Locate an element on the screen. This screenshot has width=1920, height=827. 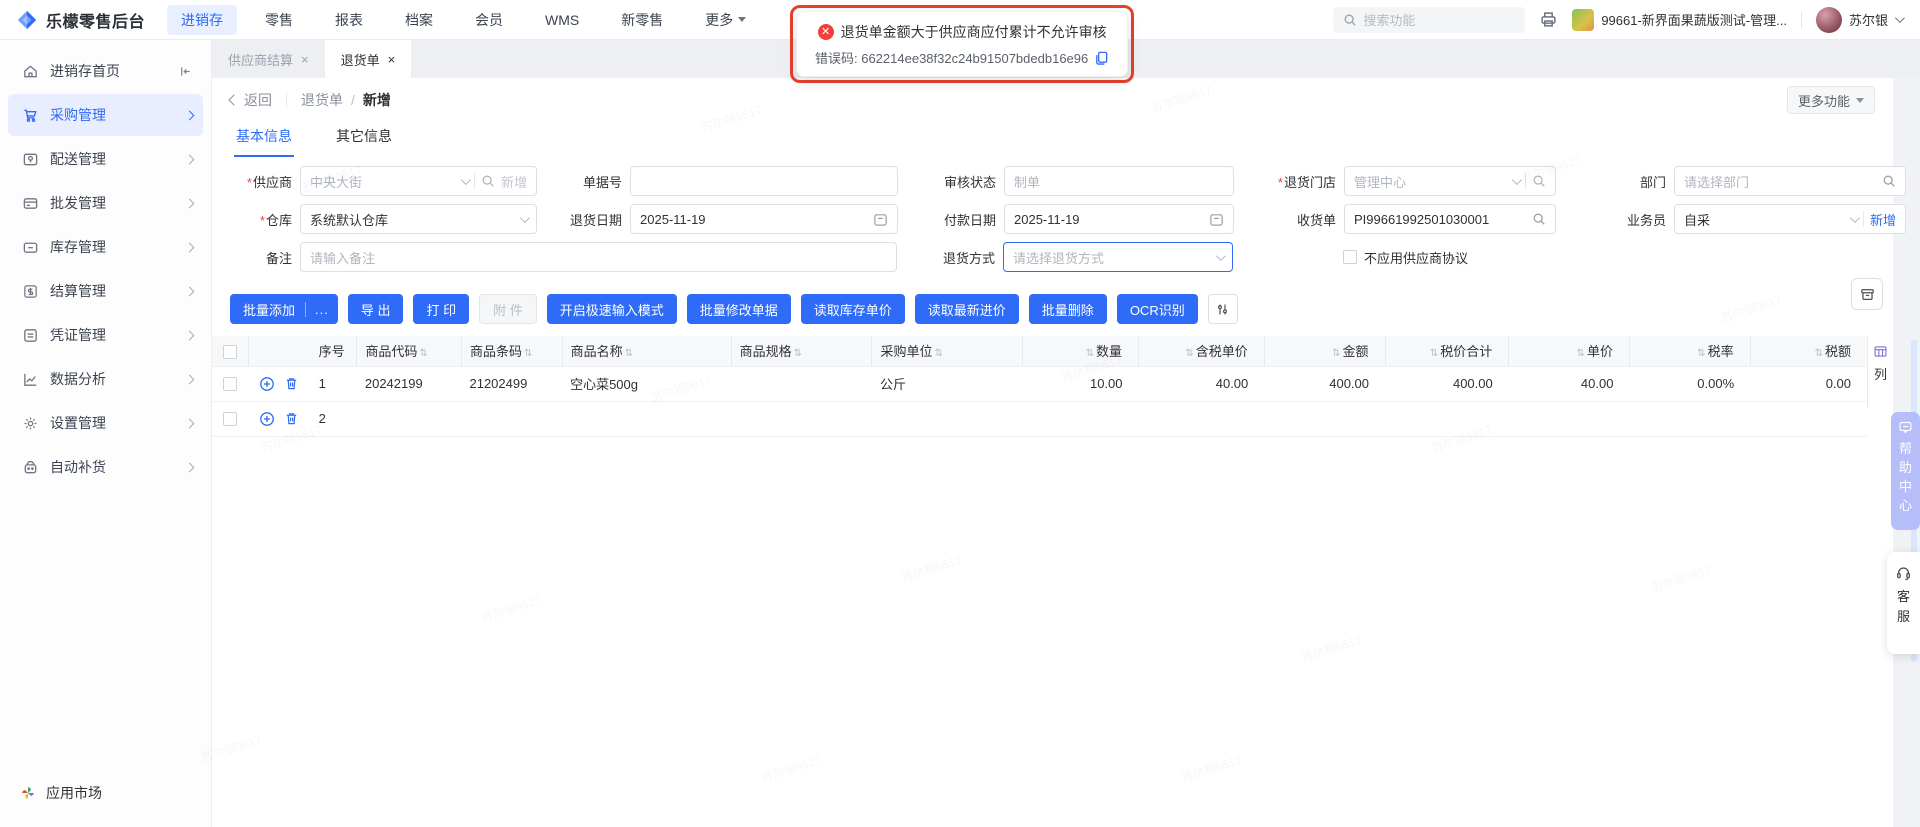
cell-tax-amount: 0.00 is located at coordinates (1808, 384).